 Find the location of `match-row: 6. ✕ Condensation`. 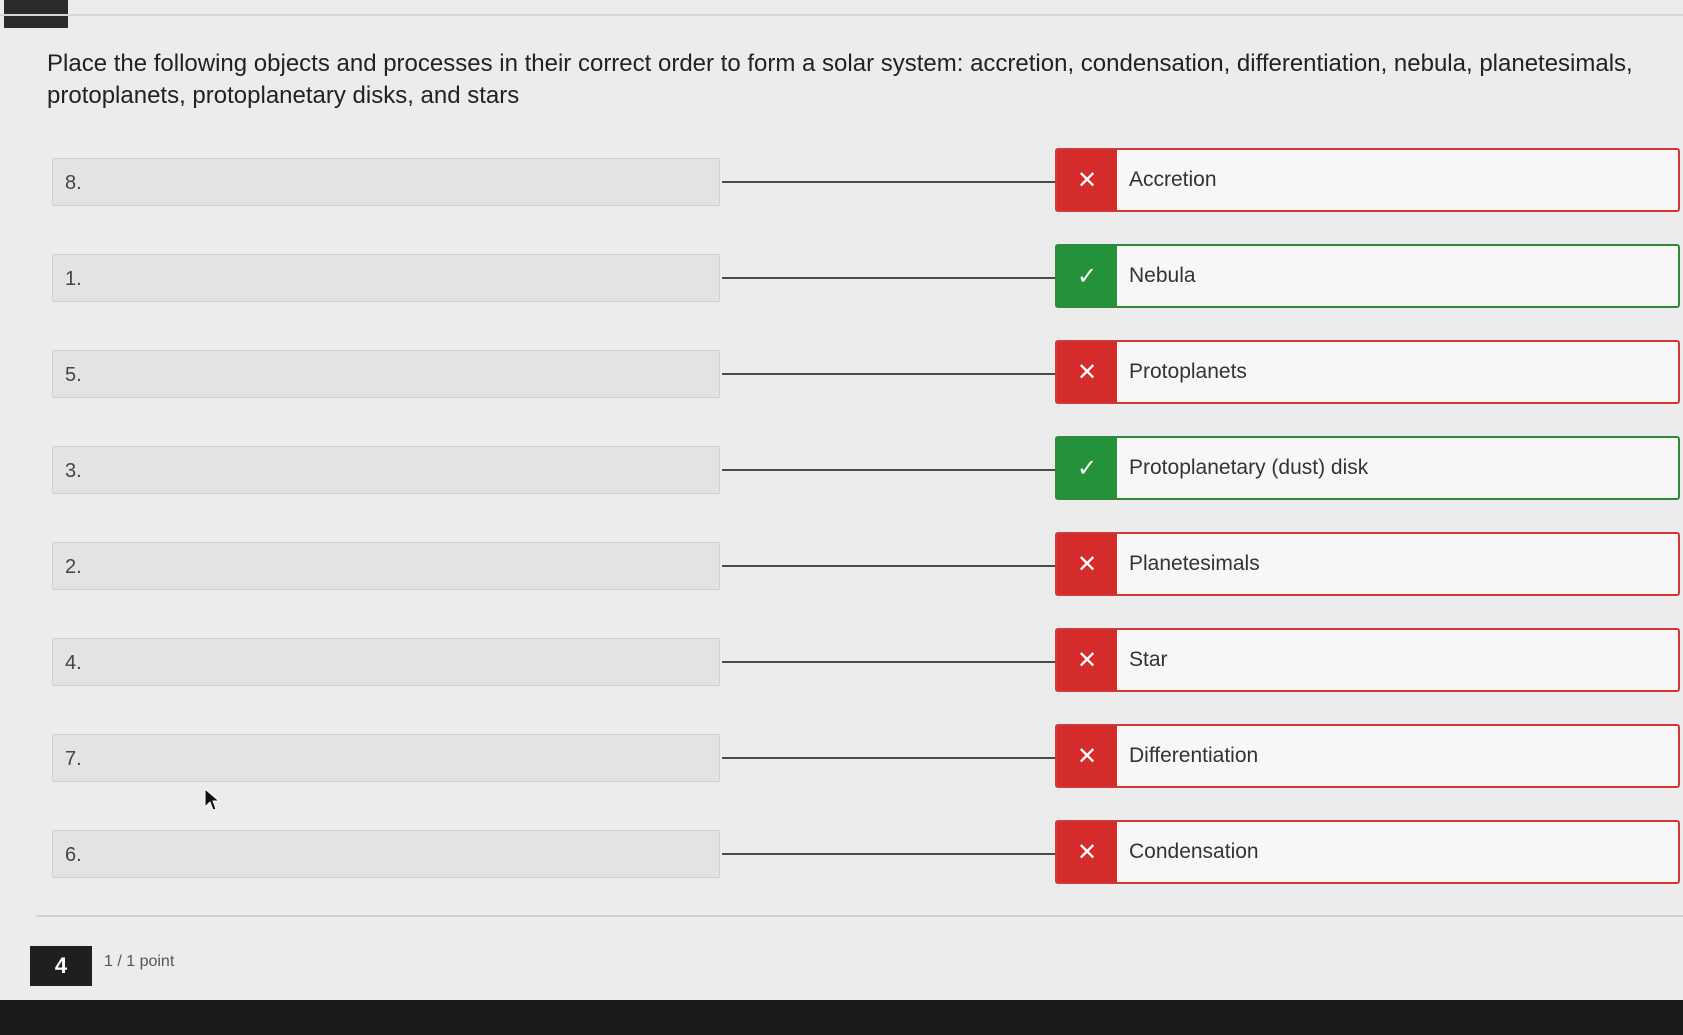

match-row: 6. ✕ Condensation is located at coordinates (841, 855).